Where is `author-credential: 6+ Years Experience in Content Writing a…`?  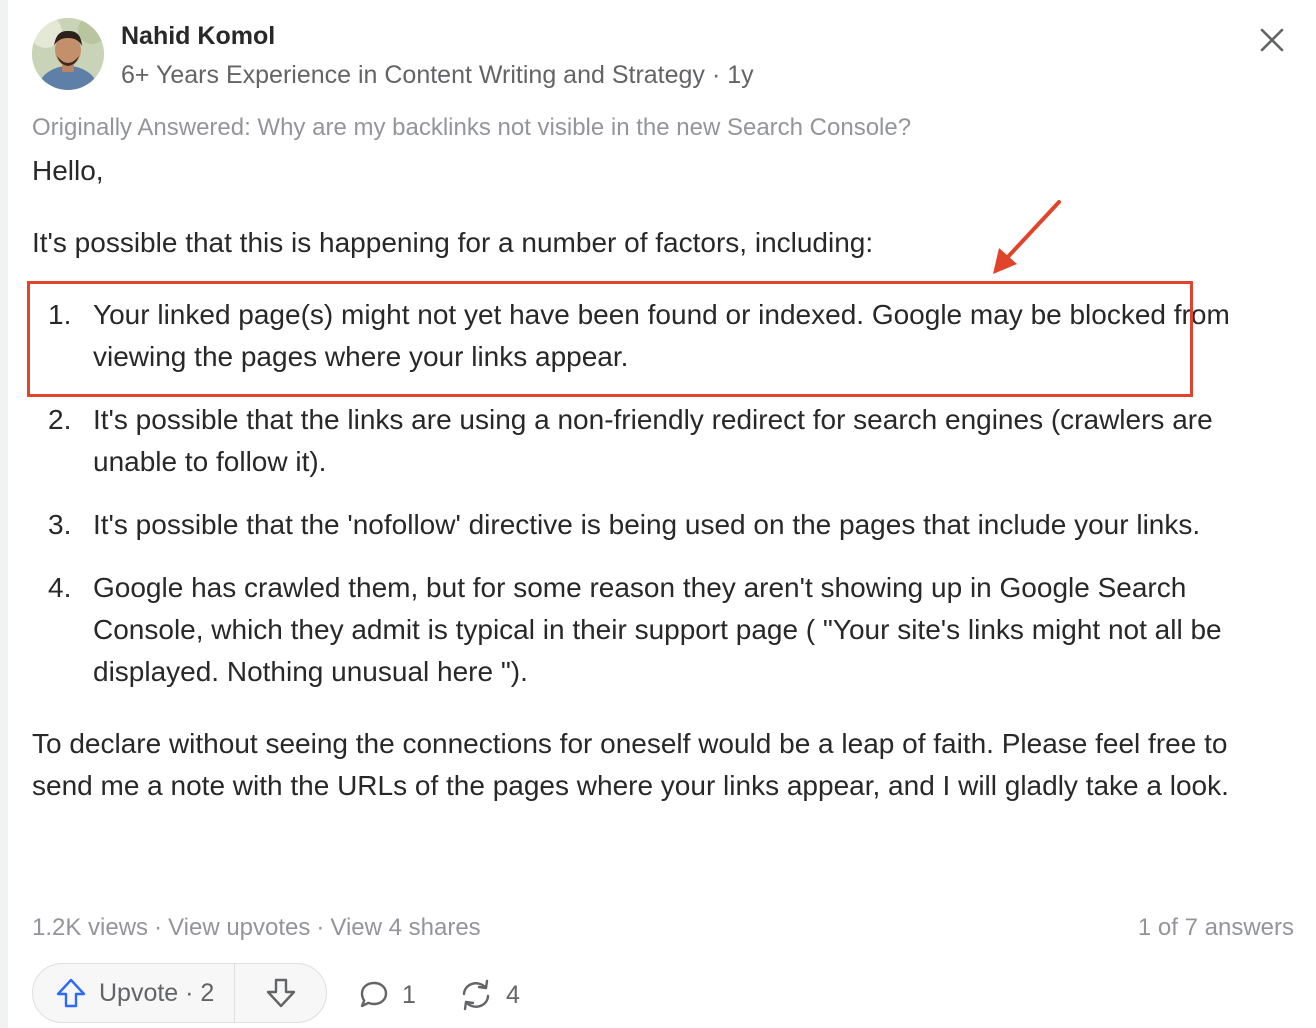 author-credential: 6+ Years Experience in Content Writing a… is located at coordinates (413, 75).